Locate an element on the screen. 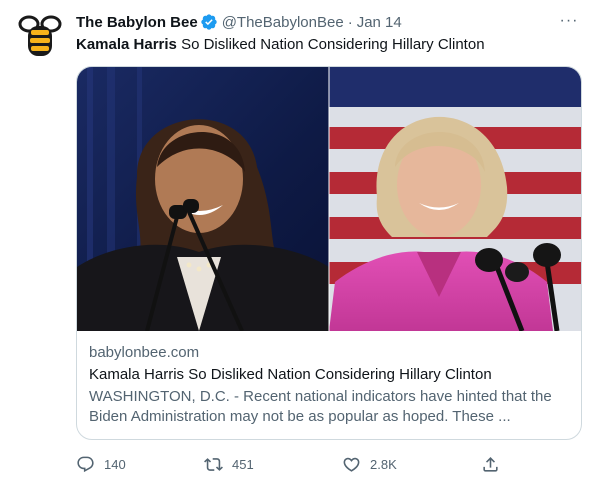 The image size is (598, 484). card-domain: babylonbee.com is located at coordinates (144, 352).